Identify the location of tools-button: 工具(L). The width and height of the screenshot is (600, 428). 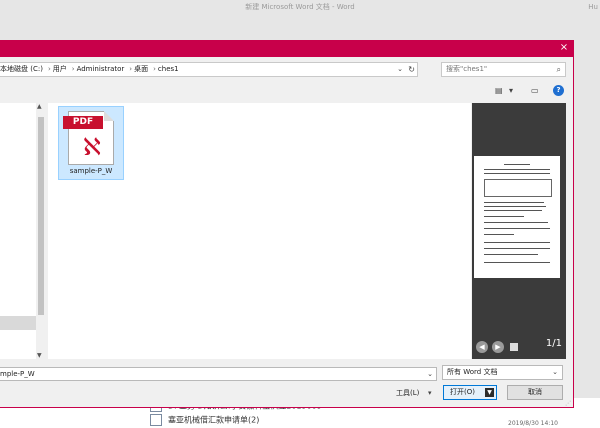
(407, 393).